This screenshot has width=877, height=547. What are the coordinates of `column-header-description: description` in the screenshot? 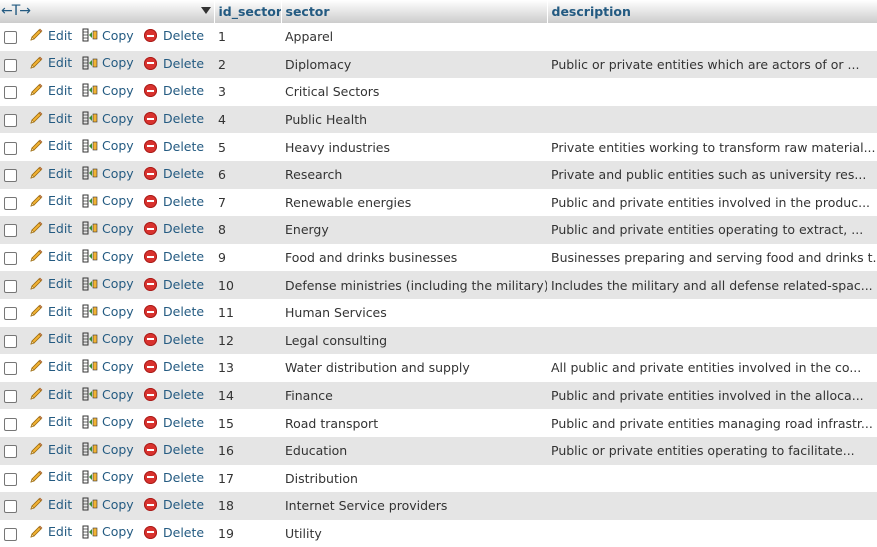 It's located at (712, 11).